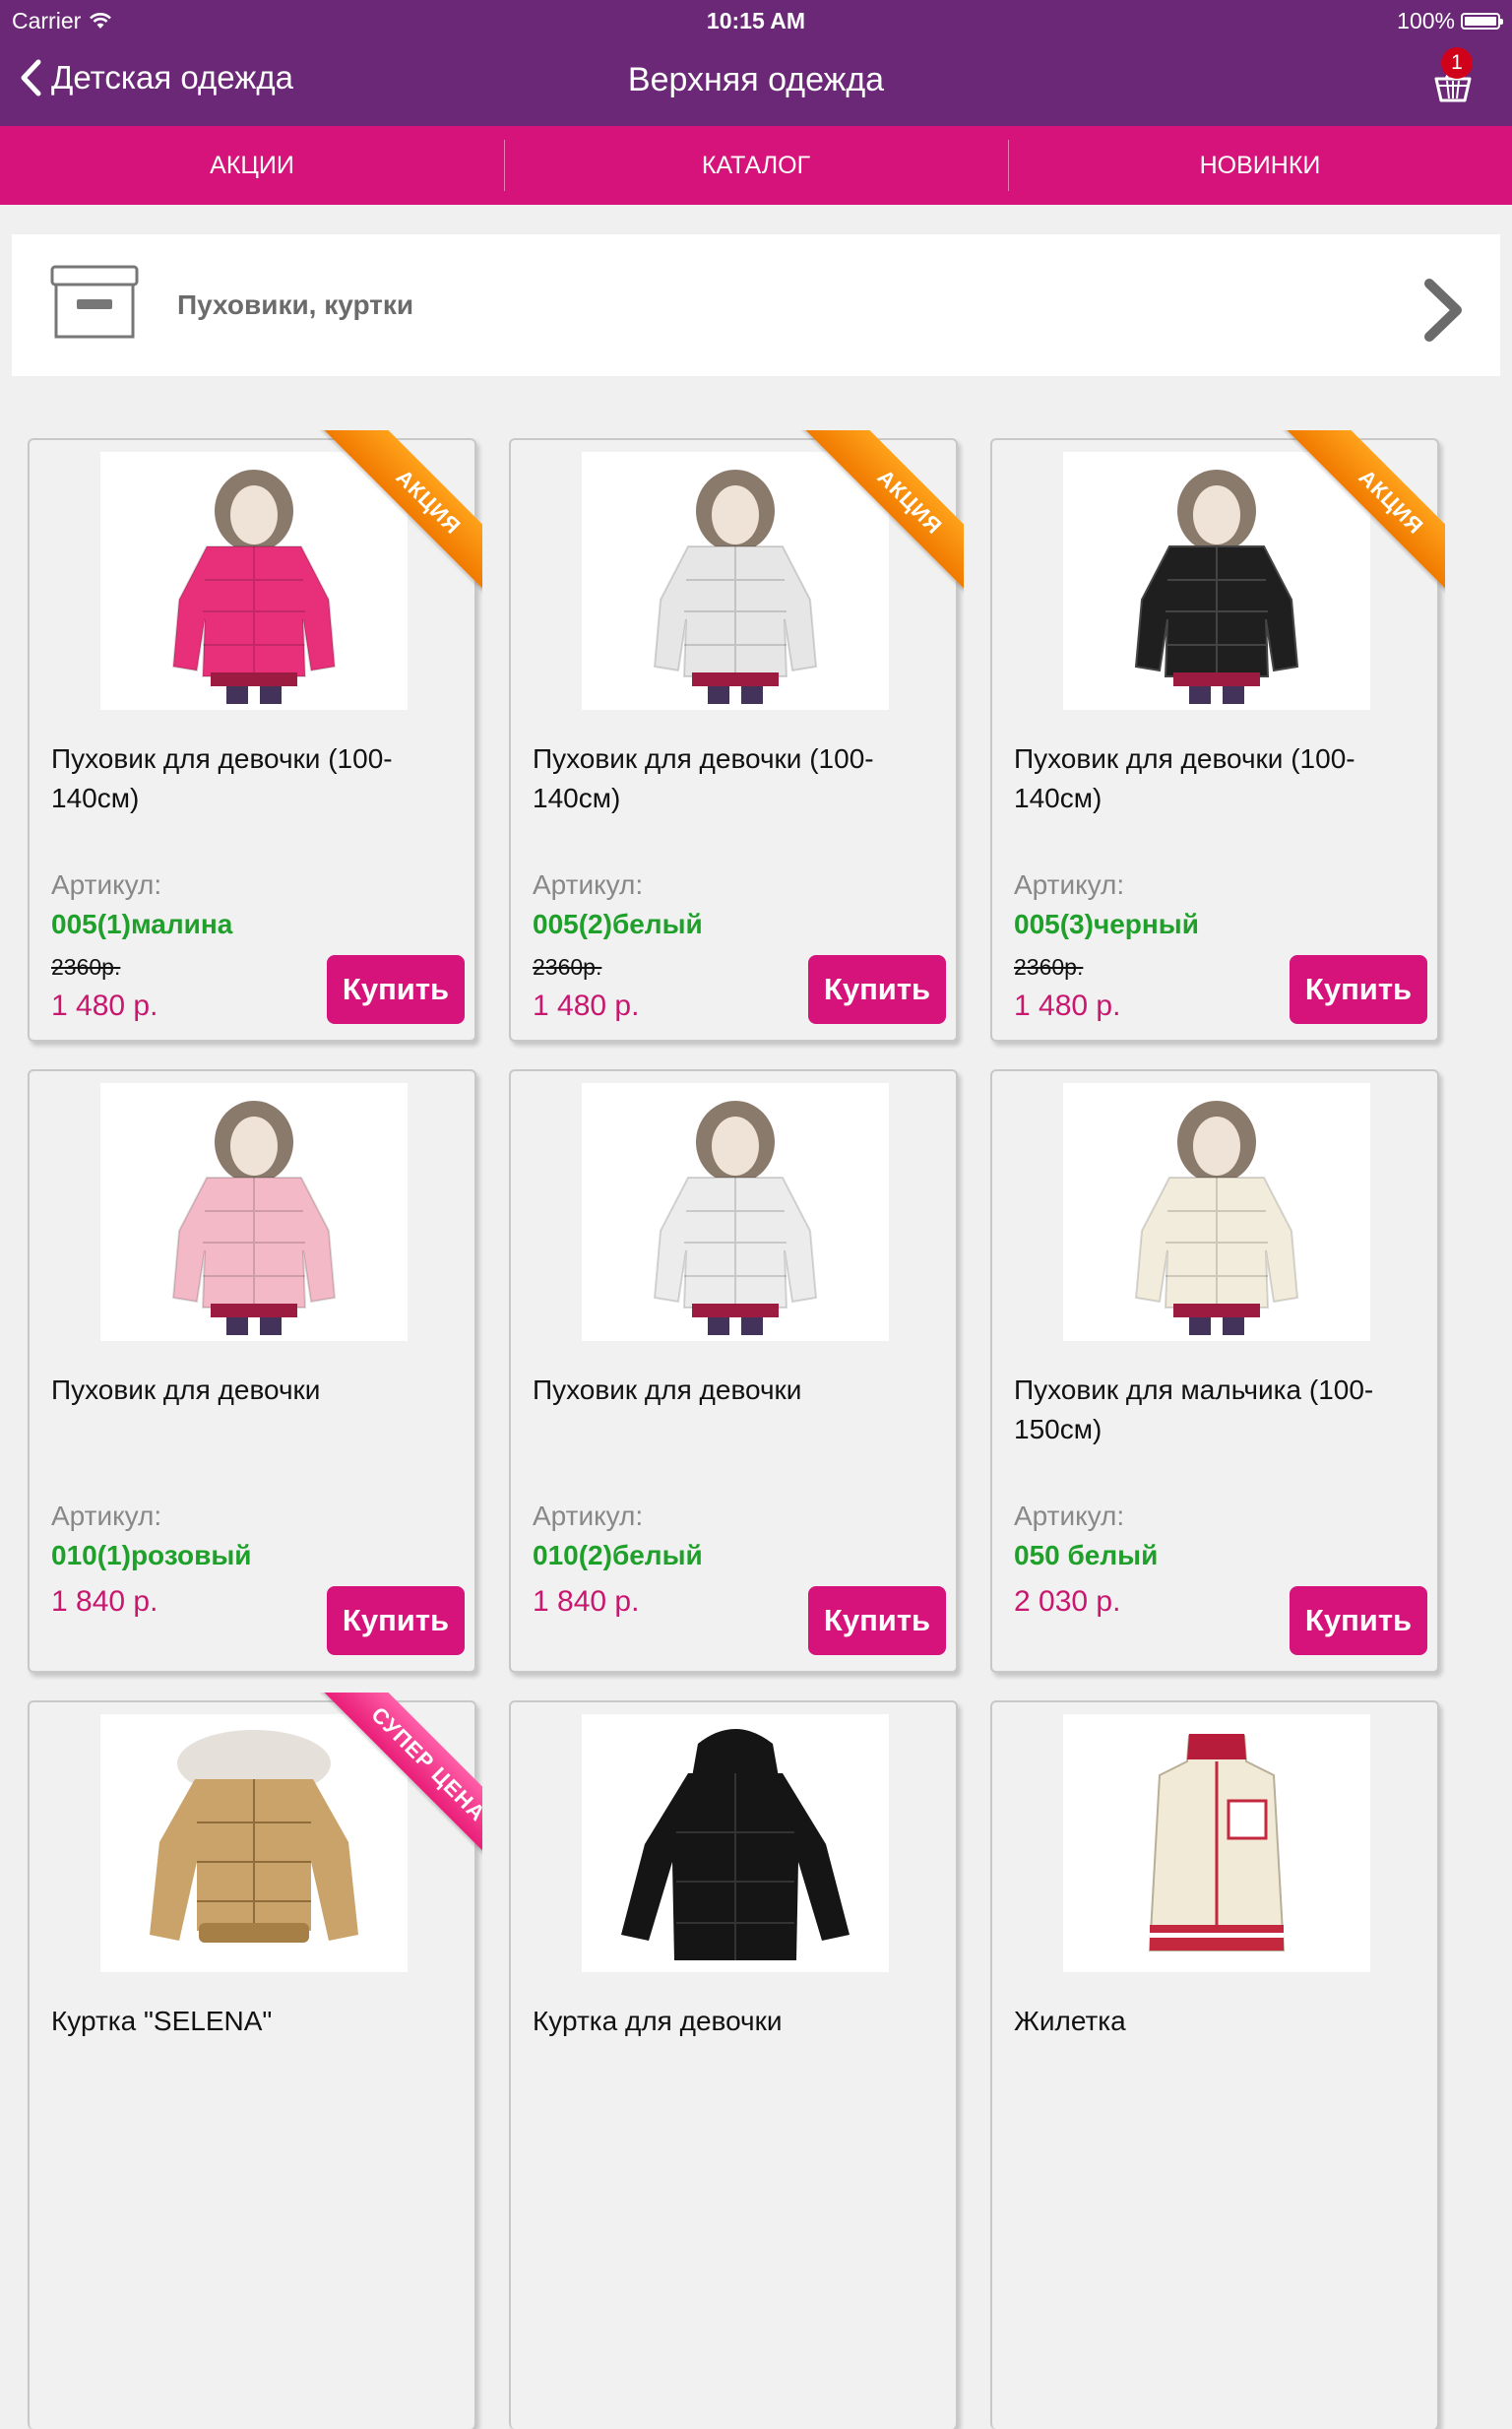 The image size is (1512, 2429). Describe the element at coordinates (295, 304) in the screenshot. I see `category-label: Пуховики, куртки` at that location.